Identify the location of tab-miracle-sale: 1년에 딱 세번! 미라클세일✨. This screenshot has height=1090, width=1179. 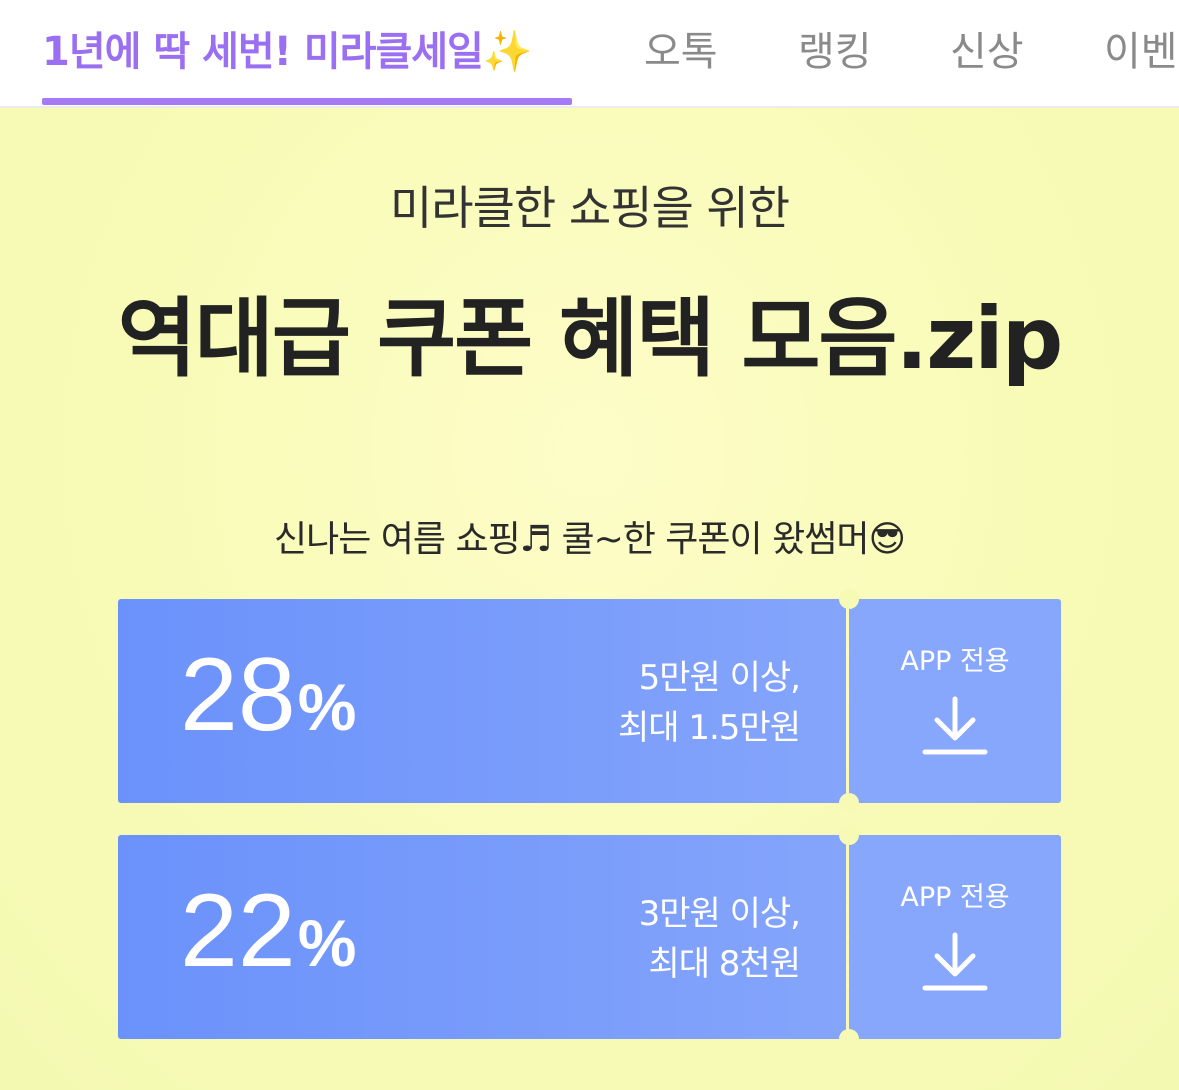
(287, 52).